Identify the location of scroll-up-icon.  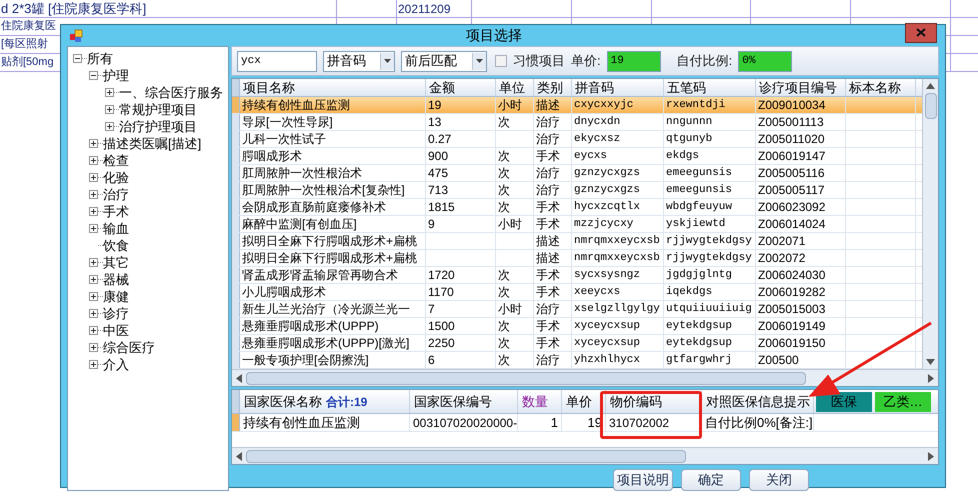
(930, 86).